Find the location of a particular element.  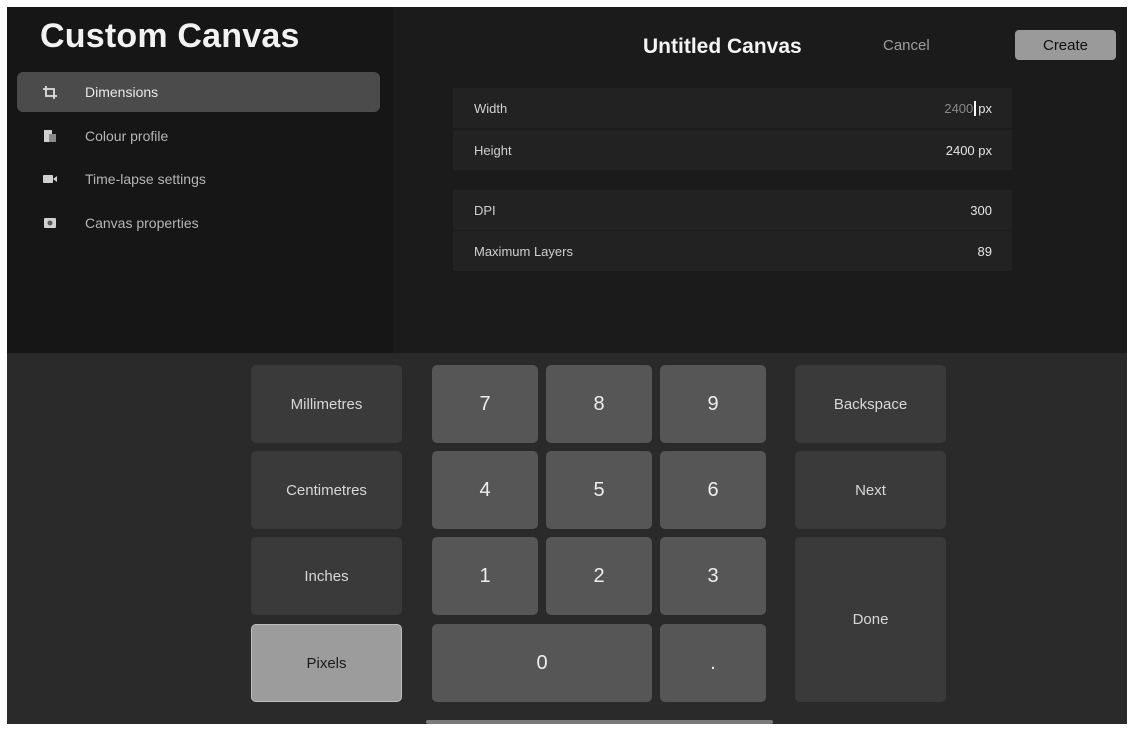

width-value-group: 2400 px is located at coordinates (968, 108).